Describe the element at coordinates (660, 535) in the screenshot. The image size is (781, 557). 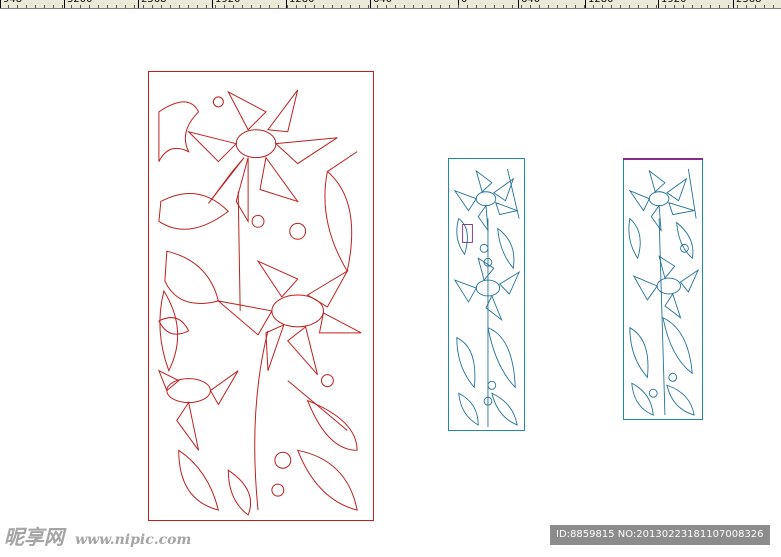
I see `image-id-badge: ID:8859815 NO:20130223181107008326` at that location.